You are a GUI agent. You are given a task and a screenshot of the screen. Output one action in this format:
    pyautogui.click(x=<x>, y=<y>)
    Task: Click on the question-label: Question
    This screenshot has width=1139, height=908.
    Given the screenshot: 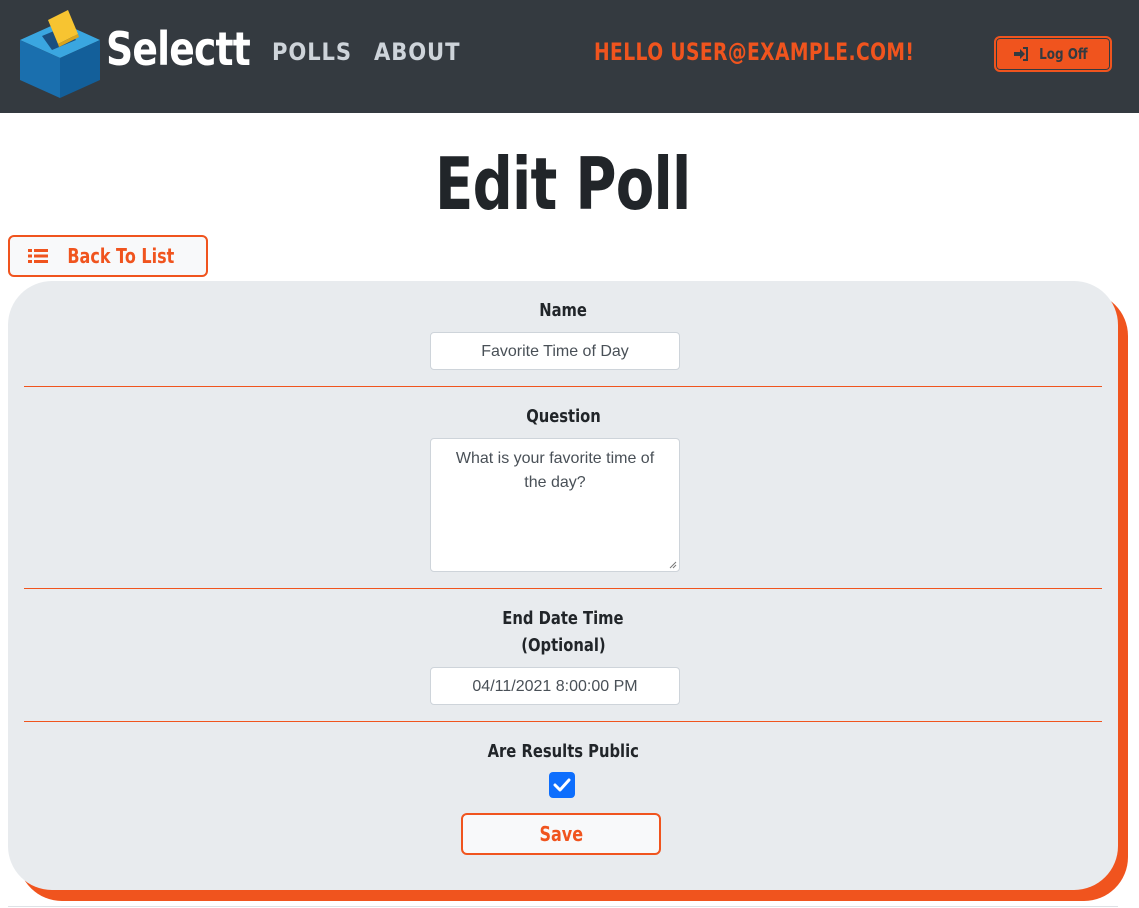 What is the action you would take?
    pyautogui.click(x=563, y=416)
    